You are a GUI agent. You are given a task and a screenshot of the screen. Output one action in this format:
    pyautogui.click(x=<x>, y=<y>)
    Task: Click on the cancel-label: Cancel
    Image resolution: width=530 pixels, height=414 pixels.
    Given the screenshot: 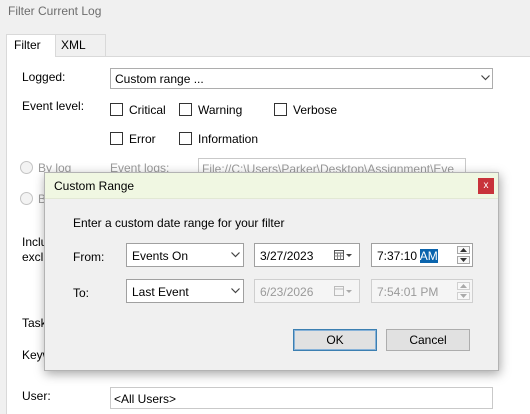 What is the action you would take?
    pyautogui.click(x=428, y=340)
    